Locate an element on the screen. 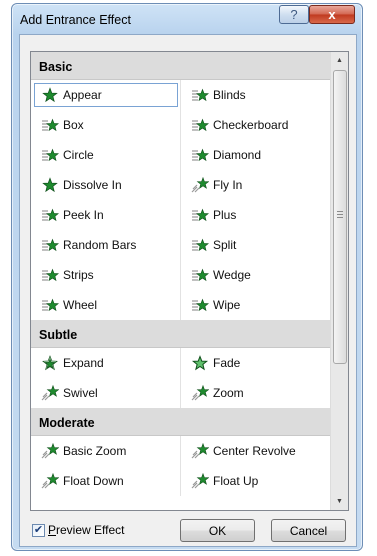 The height and width of the screenshot is (556, 377). preview-effect-checkbox: ✔ Preview Effect is located at coordinates (78, 530).